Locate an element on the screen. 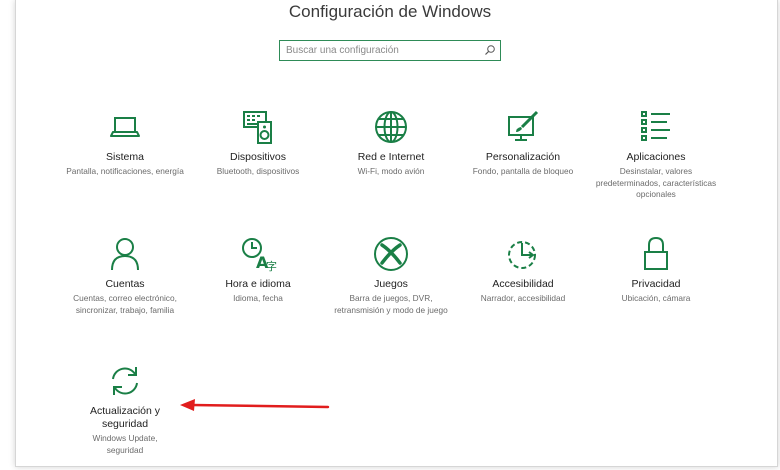  annotation-arrow is located at coordinates (255, 405).